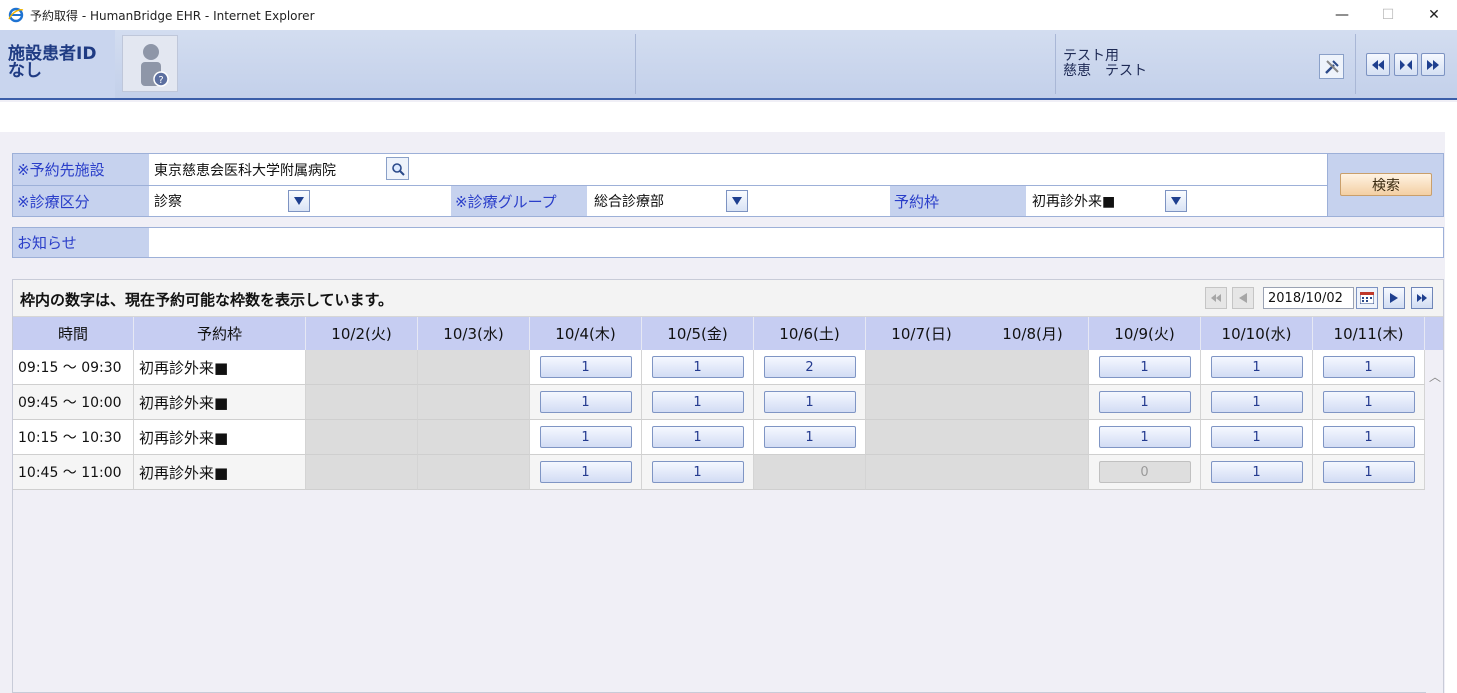 The height and width of the screenshot is (693, 1457). Describe the element at coordinates (1257, 333) in the screenshot. I see `column-header-day: 10/10(水)` at that location.